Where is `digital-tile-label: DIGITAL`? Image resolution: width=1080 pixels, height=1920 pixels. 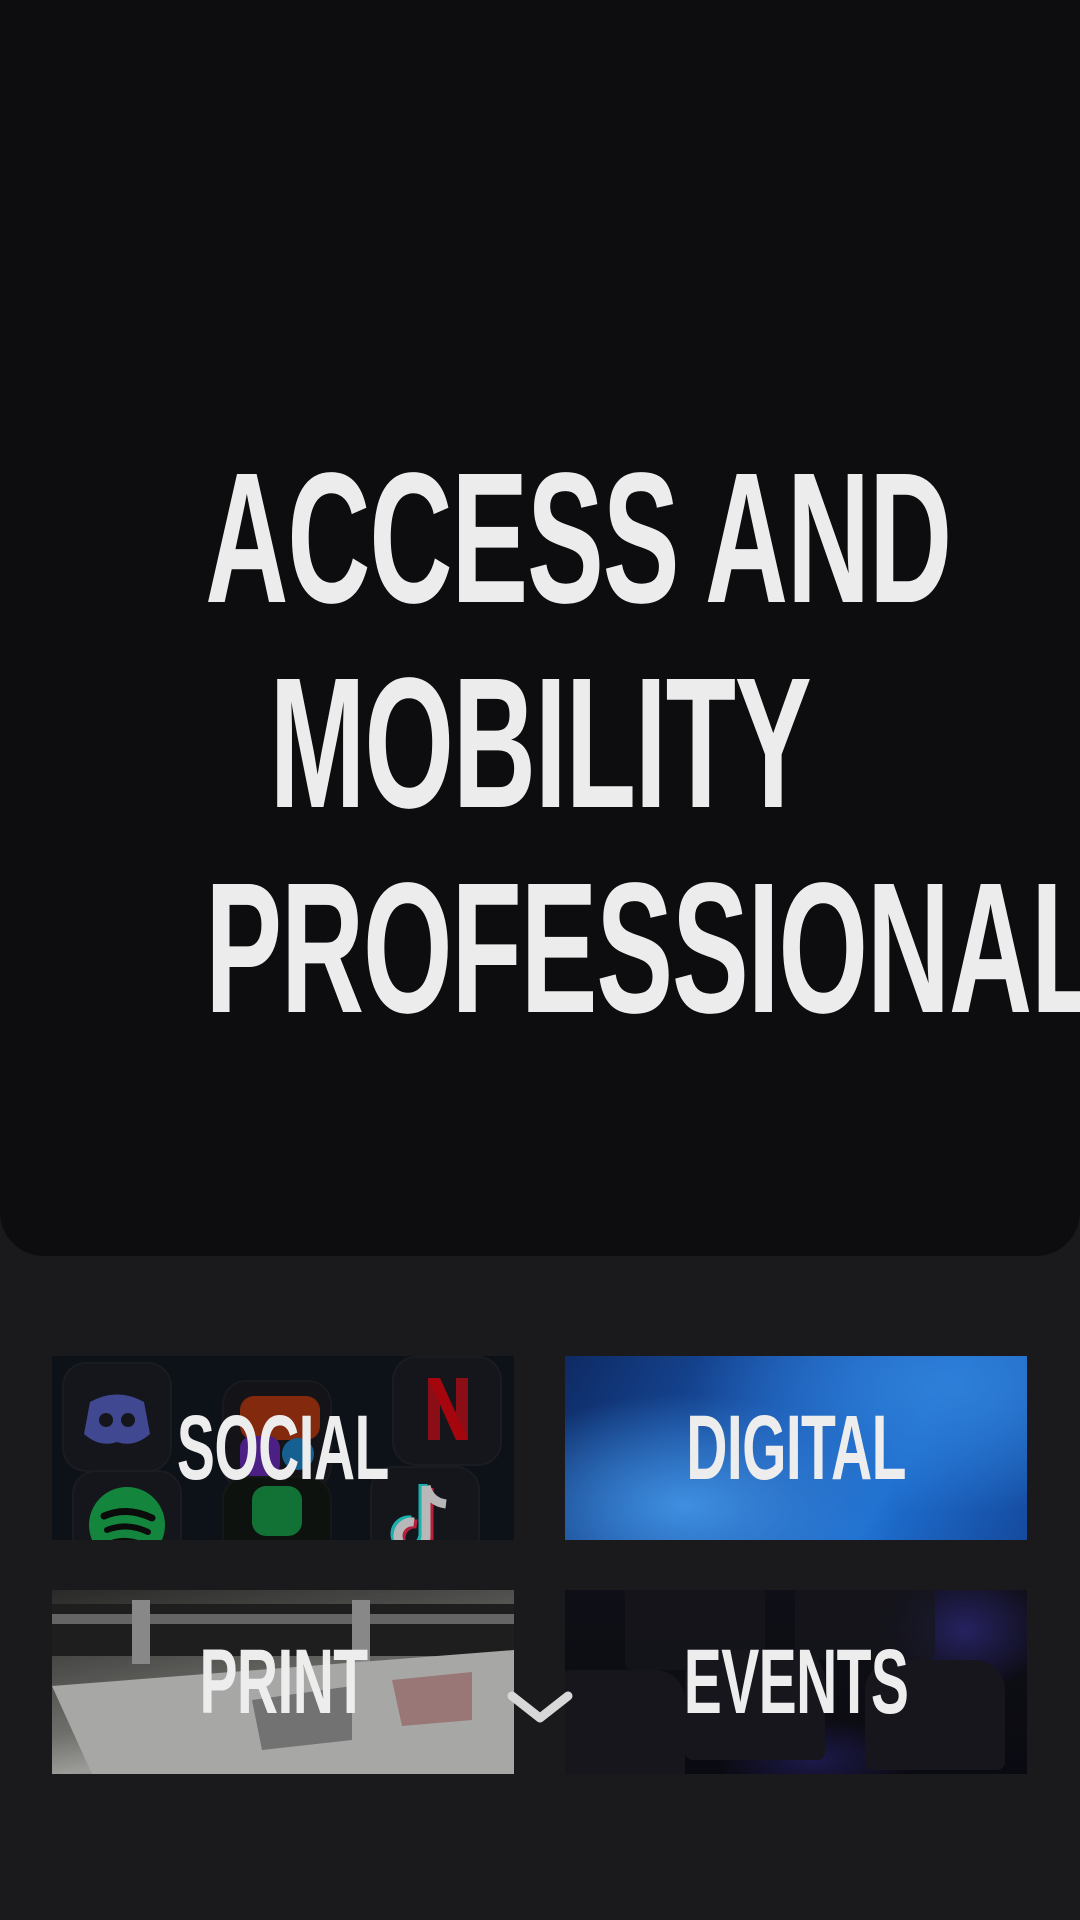
digital-tile-label: DIGITAL is located at coordinates (796, 1447).